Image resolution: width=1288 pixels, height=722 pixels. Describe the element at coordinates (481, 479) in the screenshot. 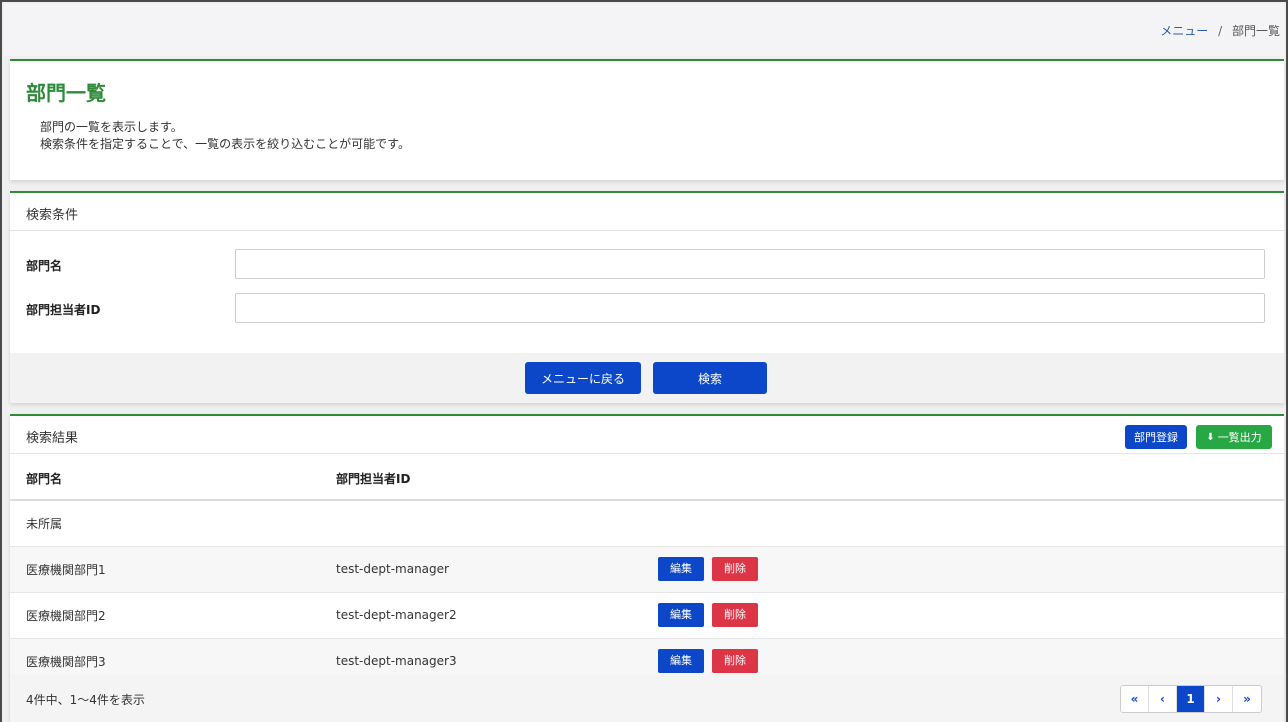

I see `column-header-manager-id: 部門担当者ID` at that location.